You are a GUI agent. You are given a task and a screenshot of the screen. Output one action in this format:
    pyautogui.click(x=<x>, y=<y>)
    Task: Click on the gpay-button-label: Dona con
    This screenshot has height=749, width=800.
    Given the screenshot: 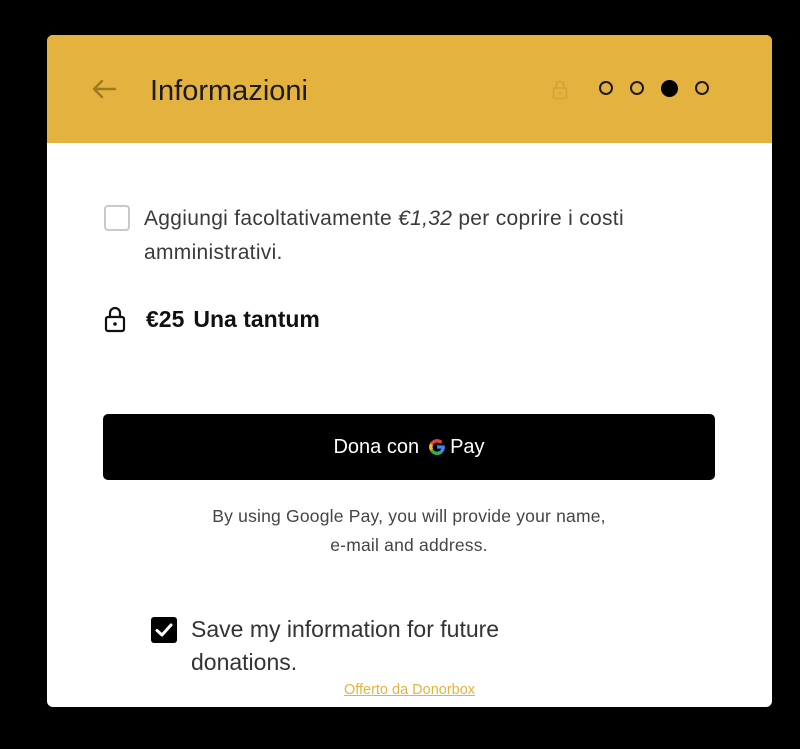 What is the action you would take?
    pyautogui.click(x=376, y=446)
    